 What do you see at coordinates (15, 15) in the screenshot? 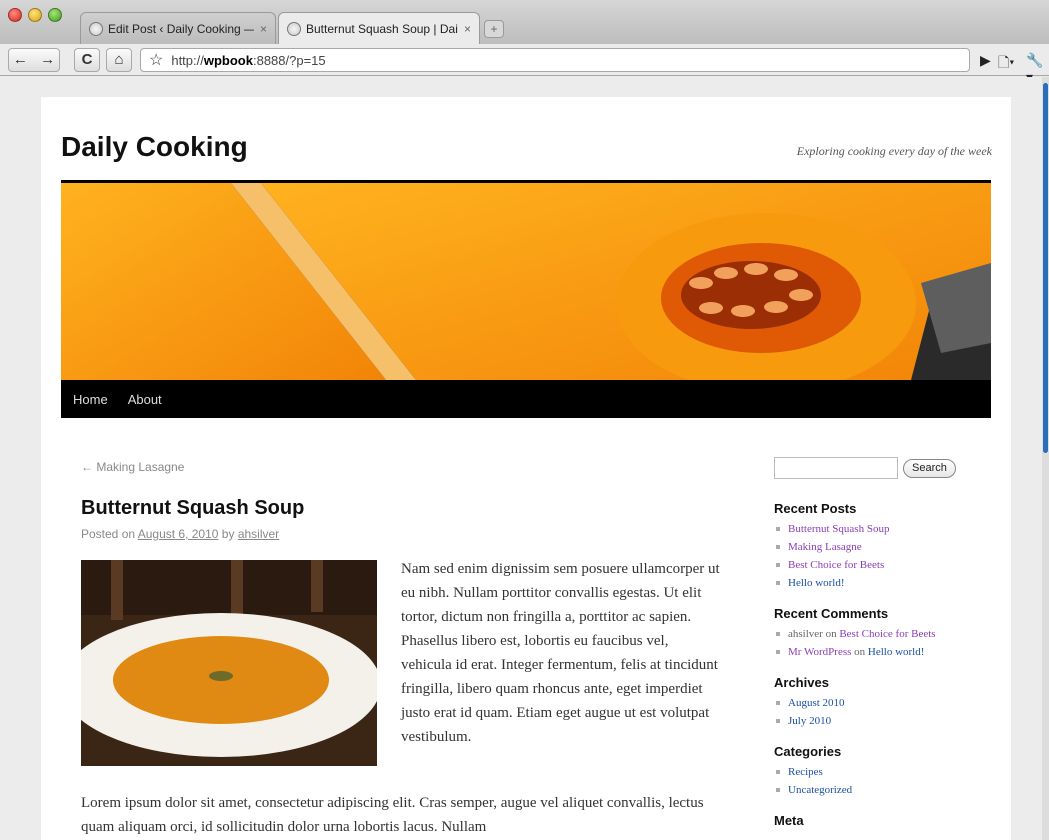
I see `close-window-button` at bounding box center [15, 15].